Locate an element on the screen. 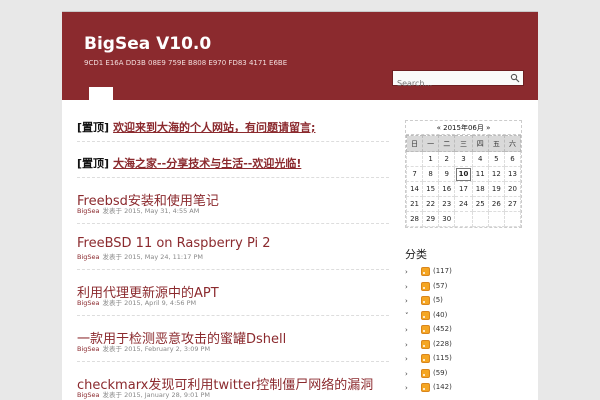  sticky-tag: [置顶] is located at coordinates (93, 163).